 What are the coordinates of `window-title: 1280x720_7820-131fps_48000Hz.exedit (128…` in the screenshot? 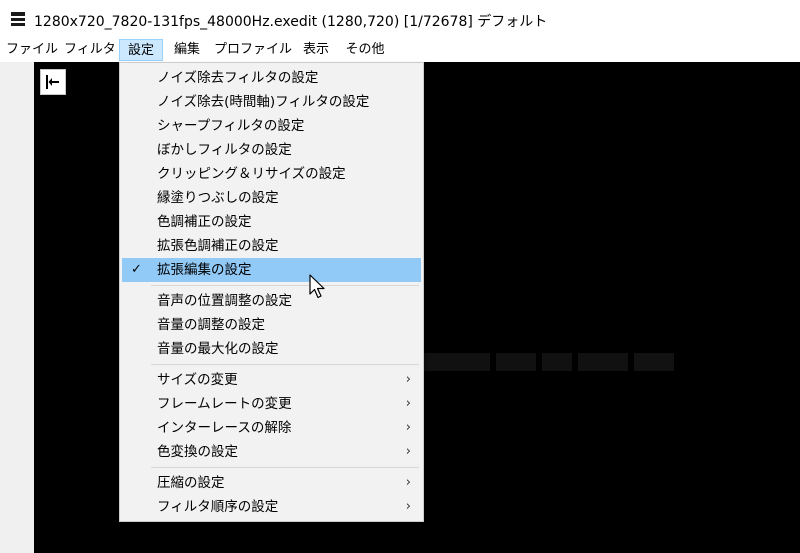 It's located at (291, 22).